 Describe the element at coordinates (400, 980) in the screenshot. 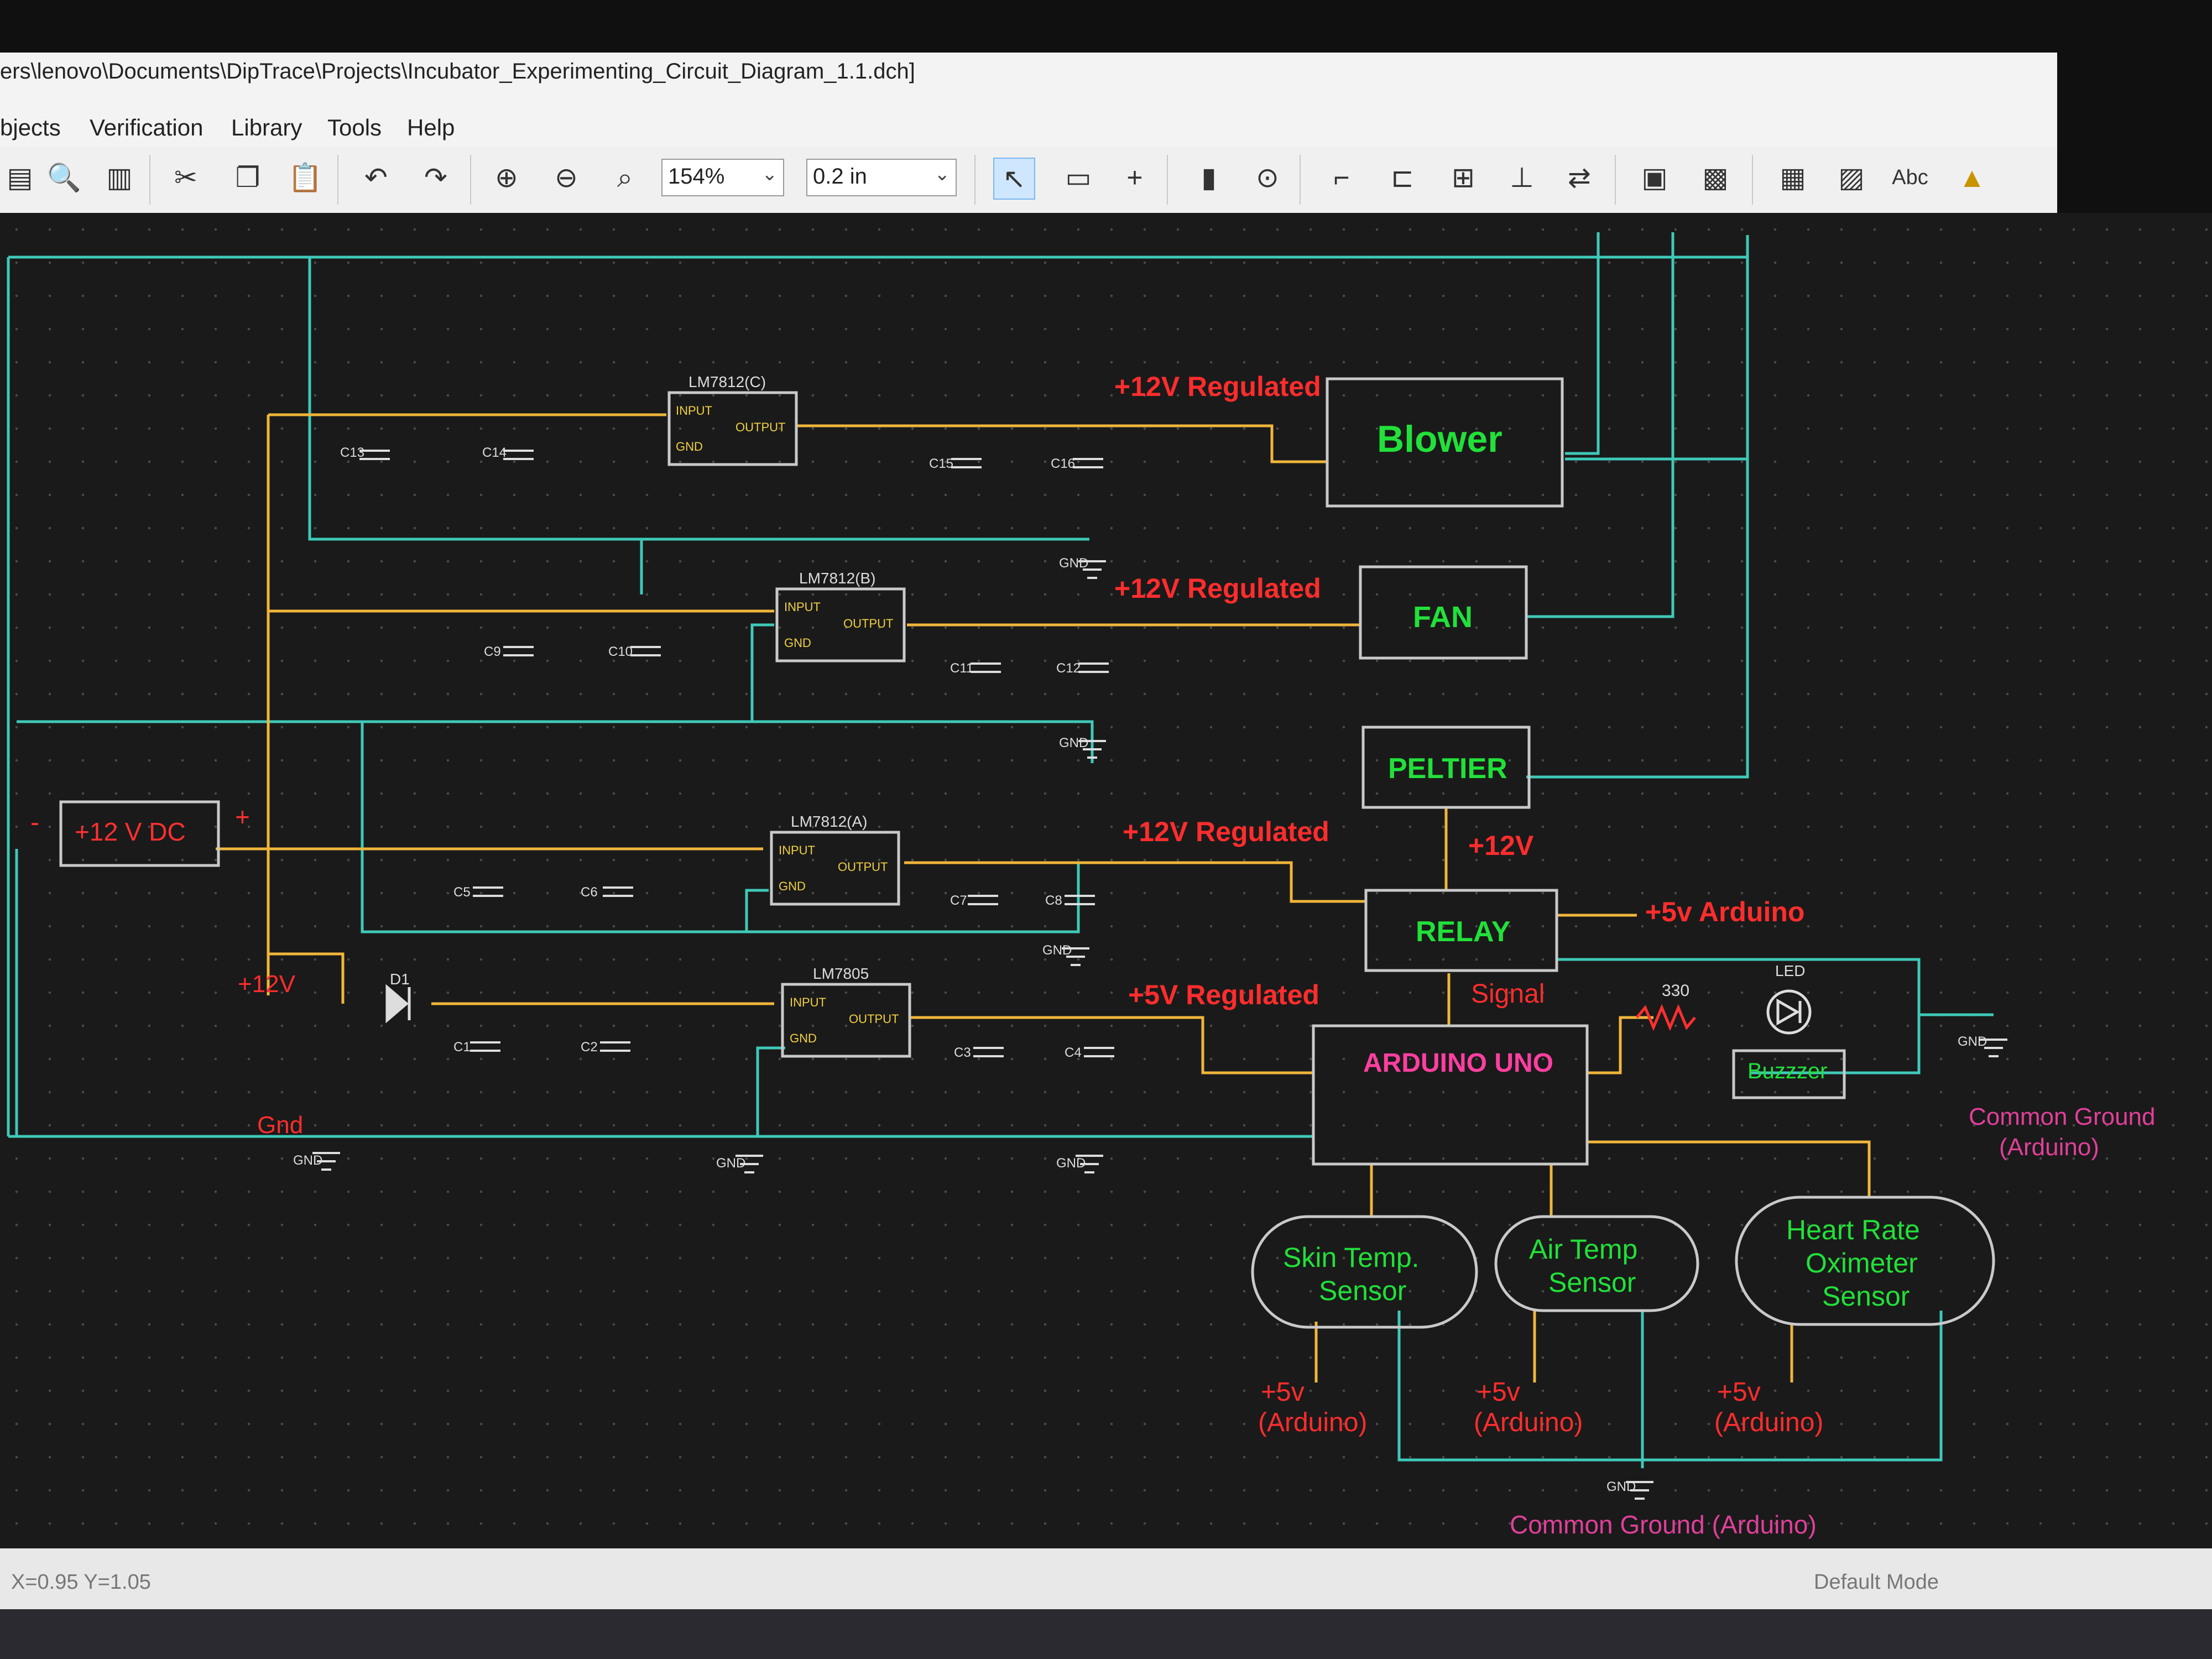

I see `diode-label: D1` at that location.